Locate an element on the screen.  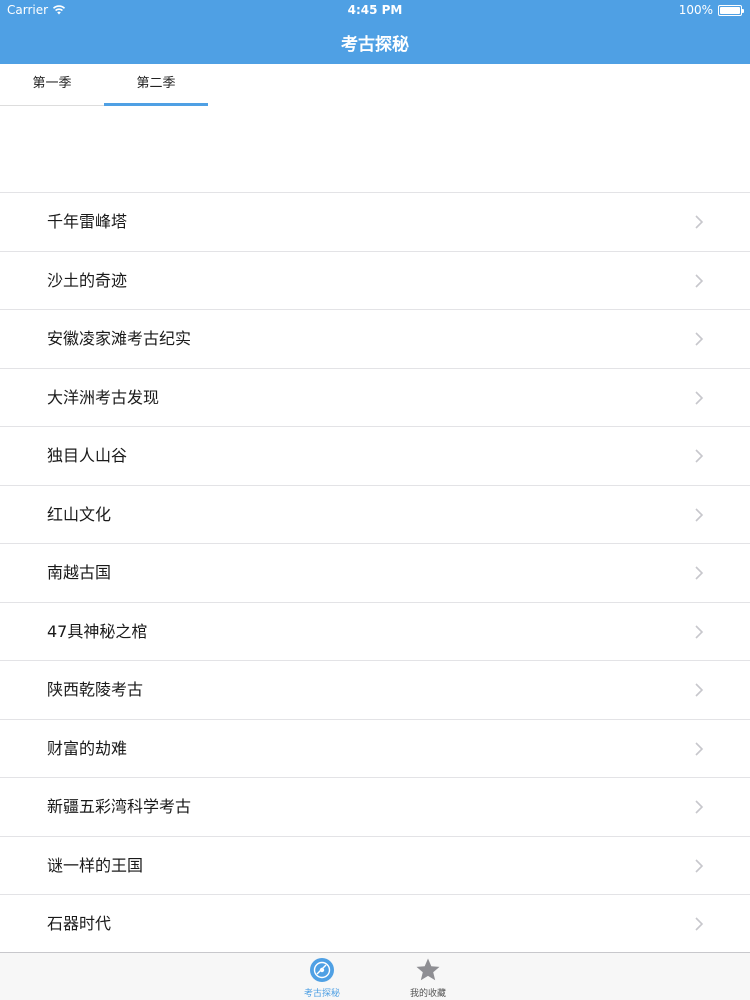
status-right: 100% is located at coordinates (711, 10).